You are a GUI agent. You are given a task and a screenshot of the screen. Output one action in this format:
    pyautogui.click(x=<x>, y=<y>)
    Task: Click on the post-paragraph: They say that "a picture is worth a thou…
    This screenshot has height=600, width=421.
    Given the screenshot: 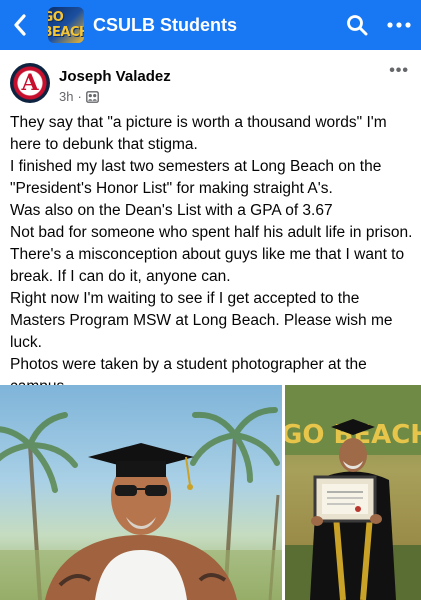 What is the action you would take?
    pyautogui.click(x=198, y=133)
    